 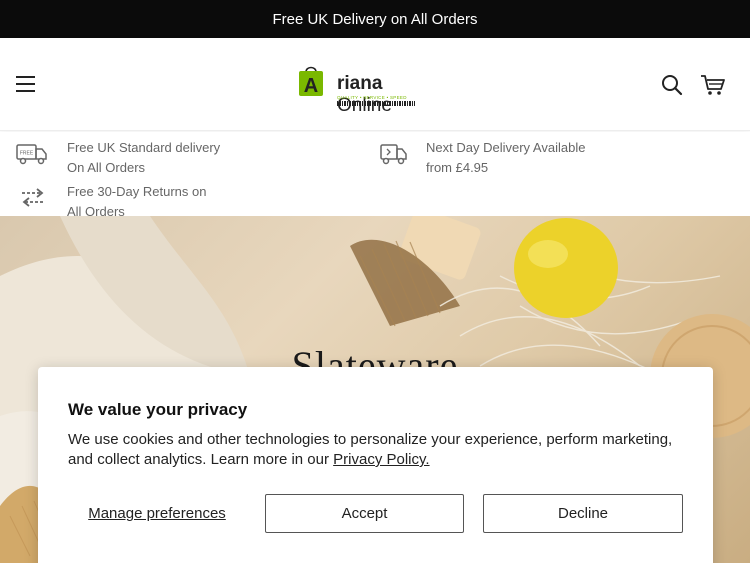 What do you see at coordinates (137, 191) in the screenshot?
I see `feature-line: Free 30-Day Returns on` at bounding box center [137, 191].